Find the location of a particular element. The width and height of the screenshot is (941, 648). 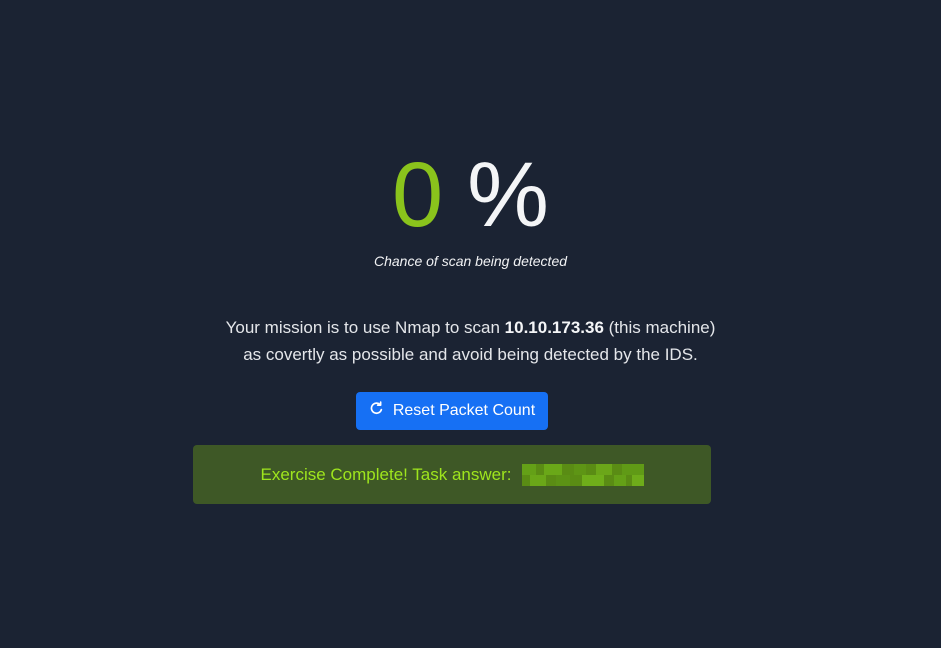

exercise-complete-alert: Exercise Complete! Task answer: is located at coordinates (452, 474).